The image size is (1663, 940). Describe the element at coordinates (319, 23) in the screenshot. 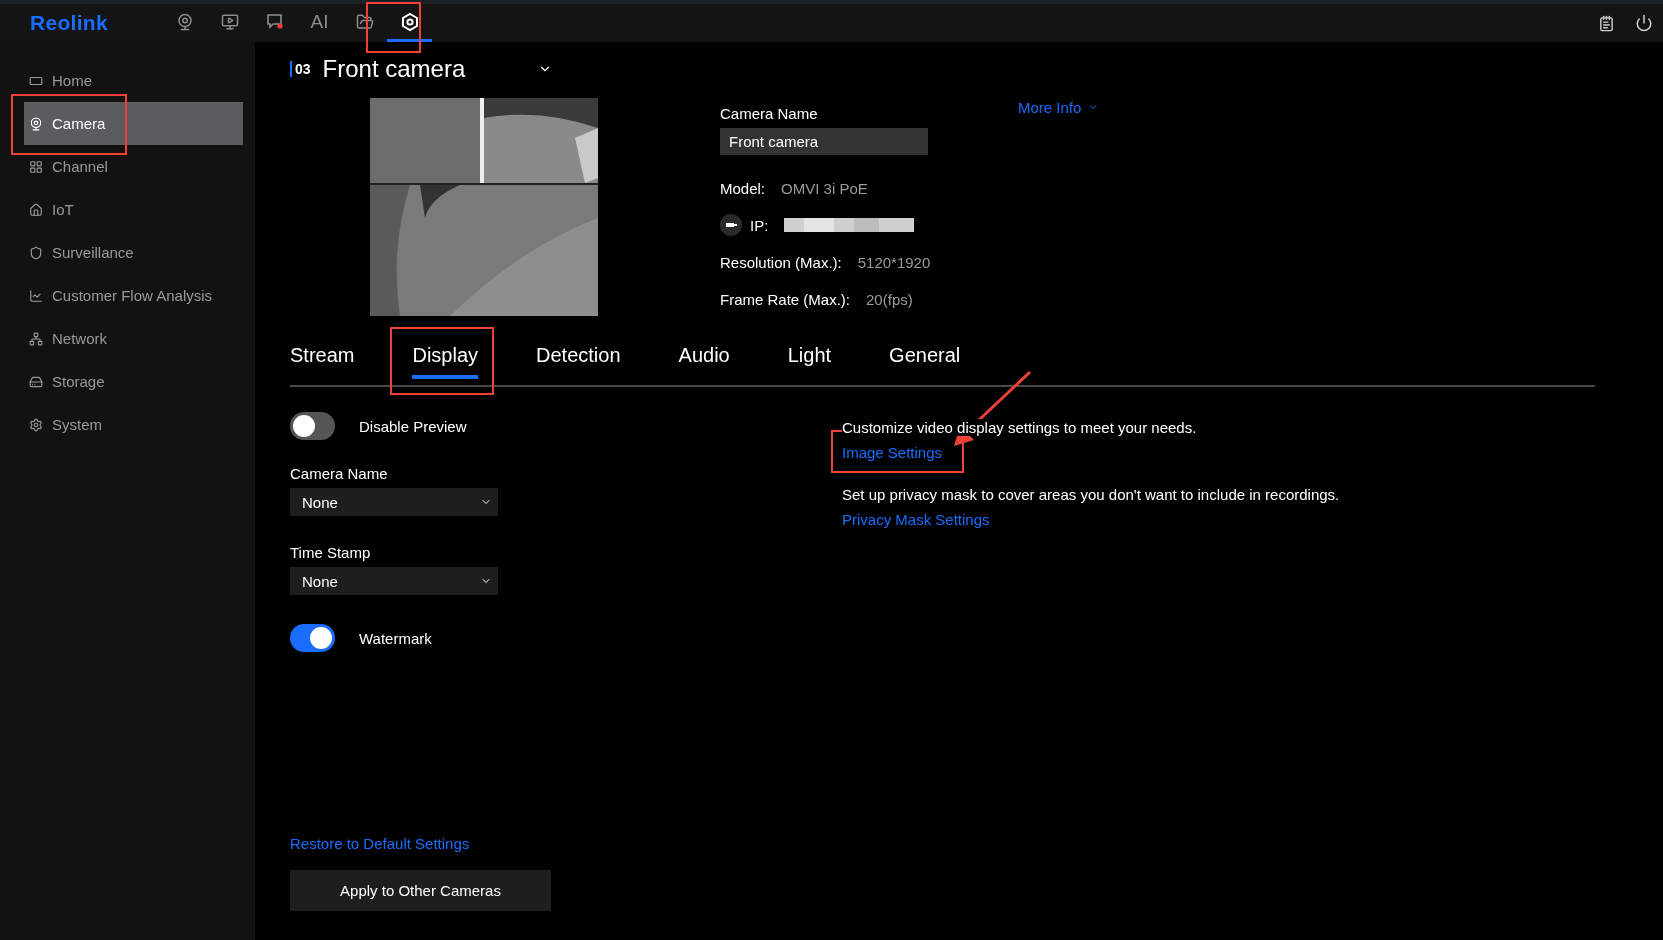

I see `ai-tab: AI` at that location.